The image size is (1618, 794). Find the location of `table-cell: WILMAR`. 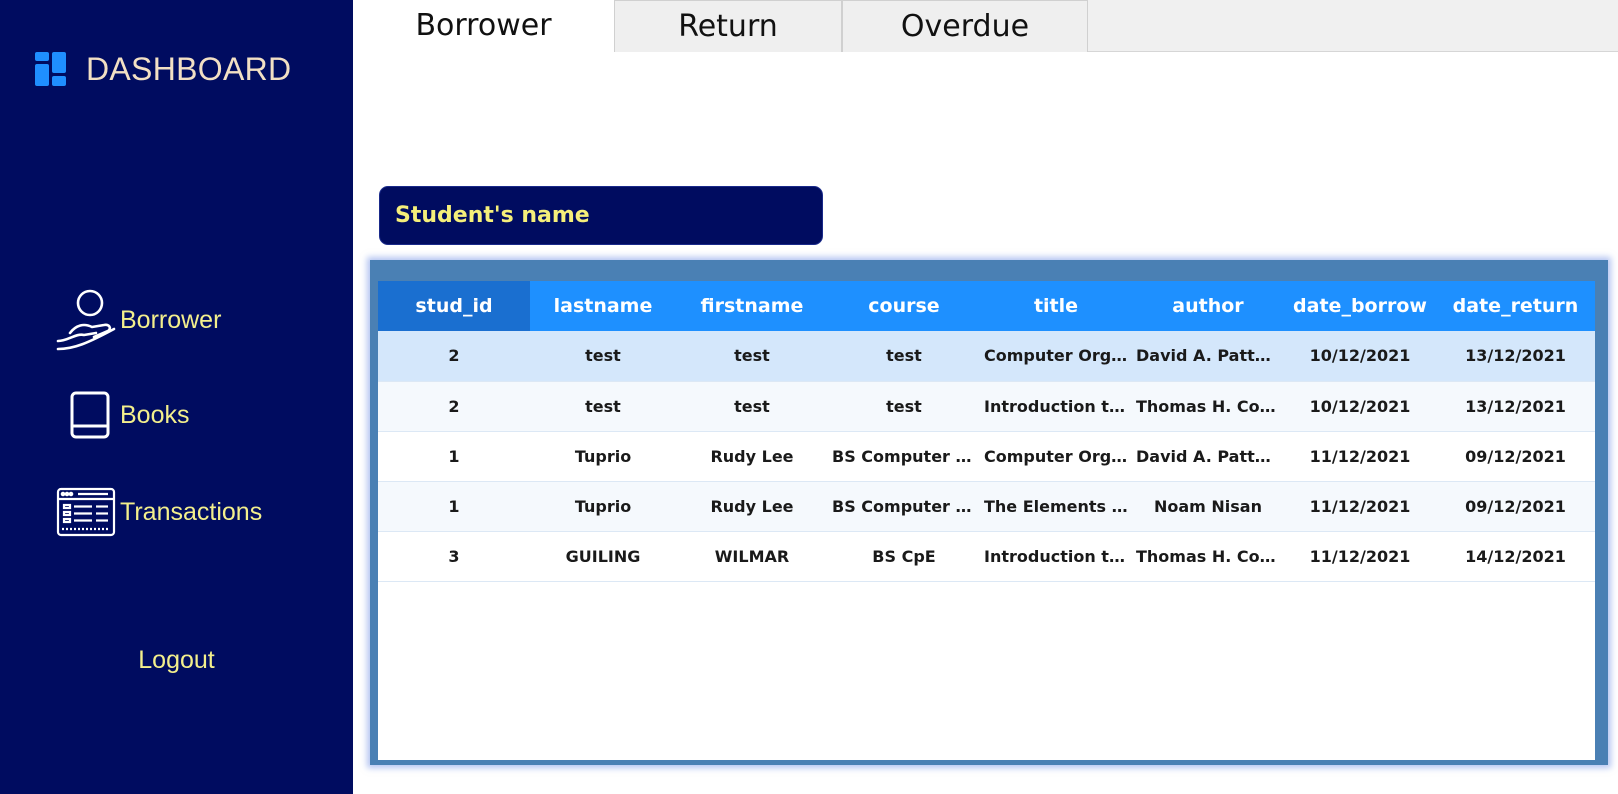

table-cell: WILMAR is located at coordinates (752, 556).